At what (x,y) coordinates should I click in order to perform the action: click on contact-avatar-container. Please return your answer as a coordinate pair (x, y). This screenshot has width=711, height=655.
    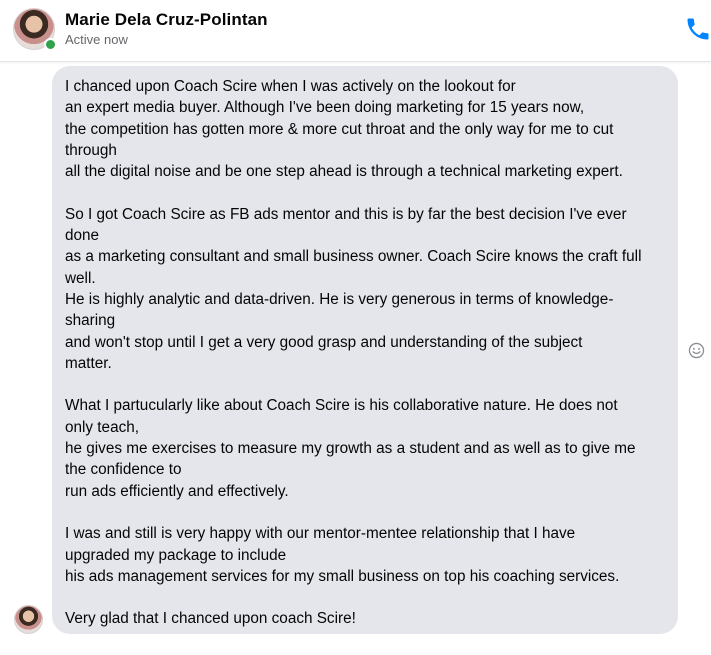
    Looking at the image, I should click on (35, 29).